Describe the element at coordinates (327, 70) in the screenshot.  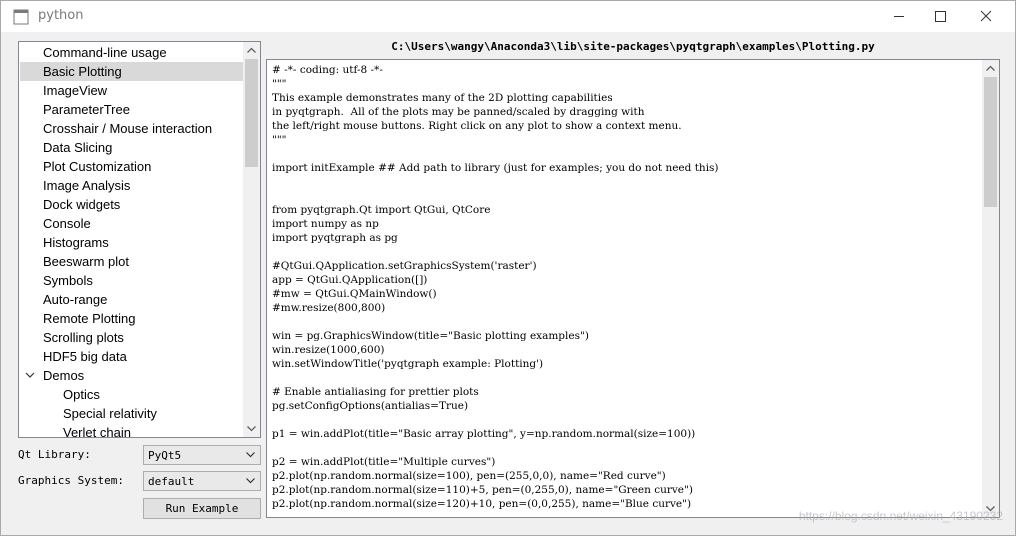
I see `code-line: # -*- coding: utf-8 -*-` at that location.